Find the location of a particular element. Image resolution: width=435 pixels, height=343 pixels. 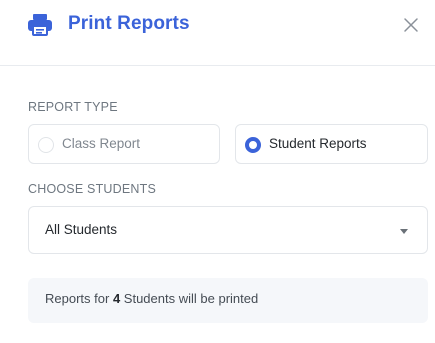

radio-button-unselected is located at coordinates (46, 145).